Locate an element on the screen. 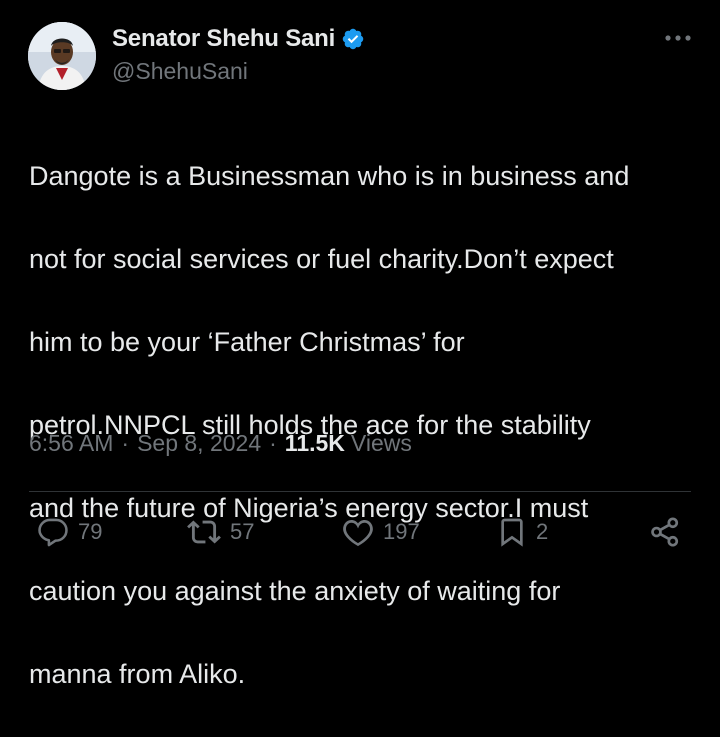 The width and height of the screenshot is (720, 737). heart-icon is located at coordinates (358, 532).